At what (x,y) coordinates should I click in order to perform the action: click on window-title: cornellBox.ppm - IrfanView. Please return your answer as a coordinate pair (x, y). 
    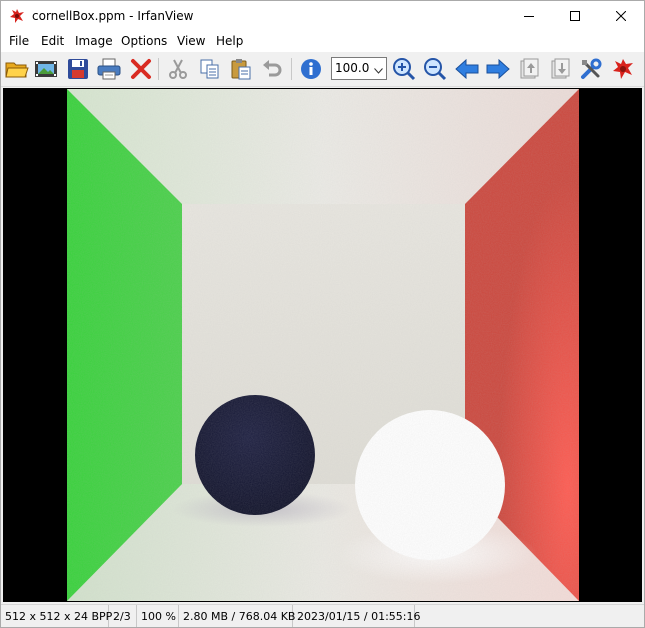
    Looking at the image, I should click on (113, 16).